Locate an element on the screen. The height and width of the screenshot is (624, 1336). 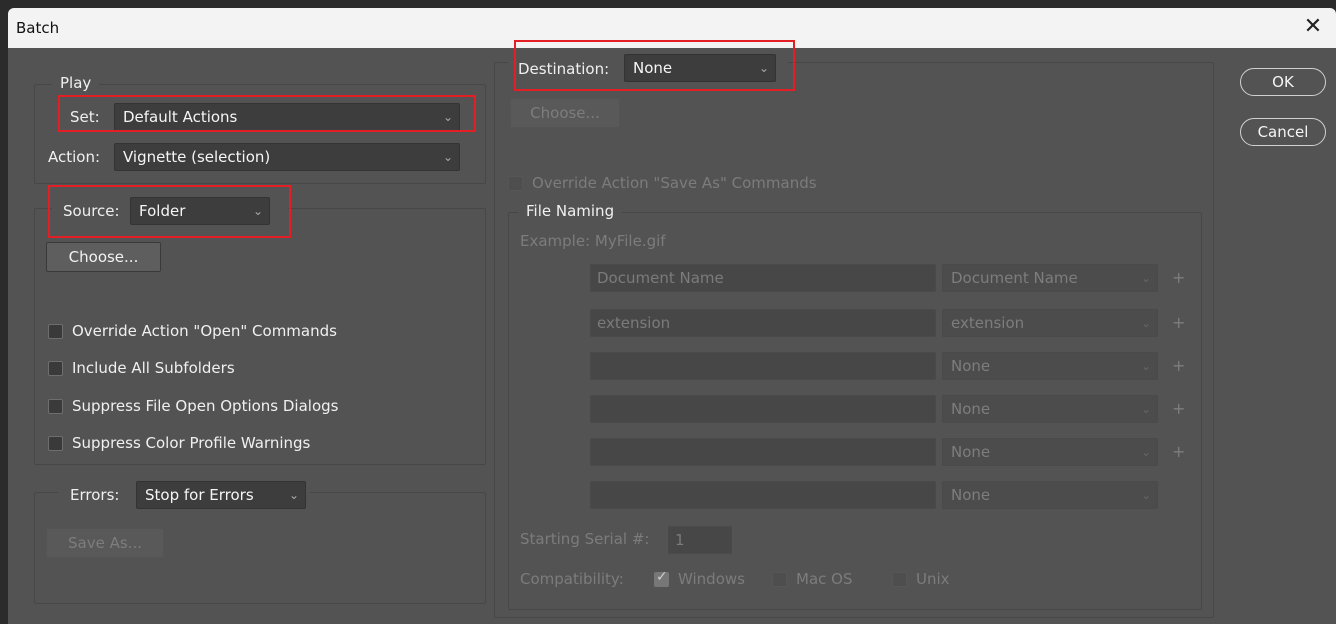
override-open-label: Override Action "Open" Commands is located at coordinates (204, 331).